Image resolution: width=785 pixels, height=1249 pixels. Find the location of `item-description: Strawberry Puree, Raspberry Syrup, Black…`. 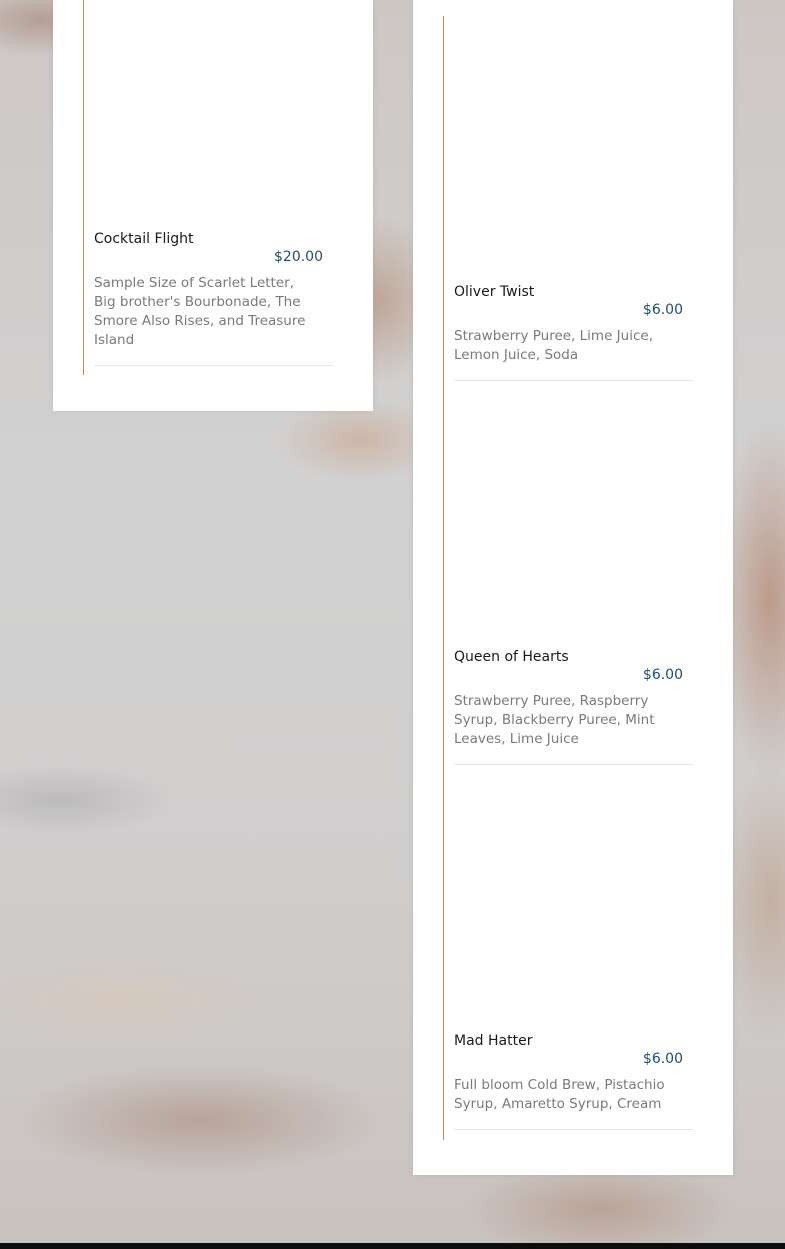

item-description: Strawberry Puree, Raspberry Syrup, Black… is located at coordinates (554, 720).